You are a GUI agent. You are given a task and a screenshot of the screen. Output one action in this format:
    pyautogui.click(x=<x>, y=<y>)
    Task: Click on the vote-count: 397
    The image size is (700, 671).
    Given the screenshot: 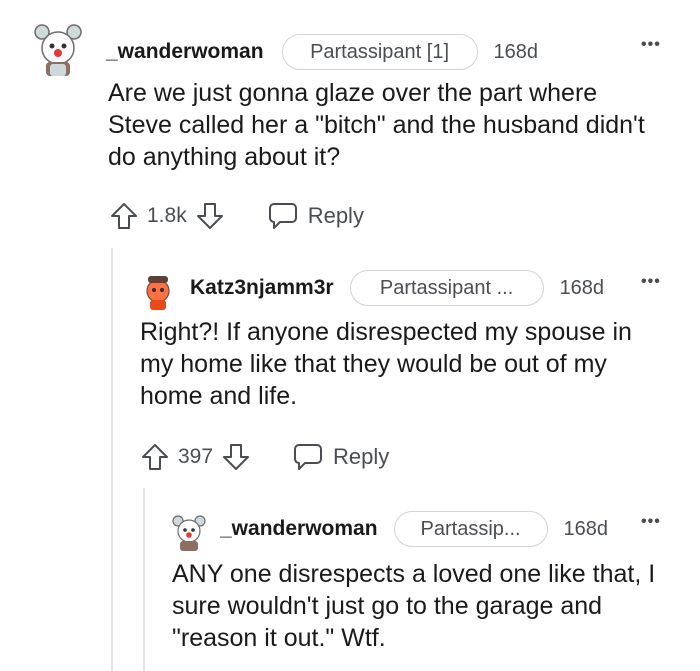 What is the action you would take?
    pyautogui.click(x=196, y=456)
    